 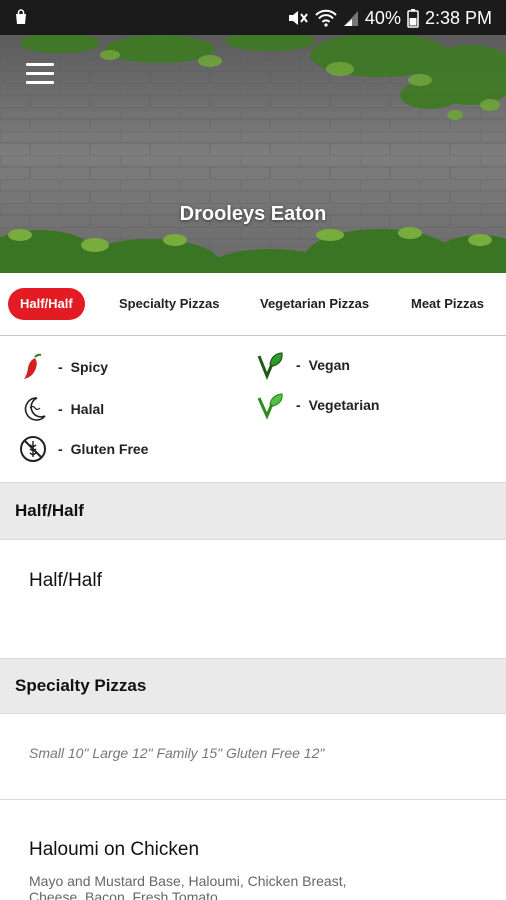 I want to click on legend-vegan-label: Vegan, so click(x=329, y=365).